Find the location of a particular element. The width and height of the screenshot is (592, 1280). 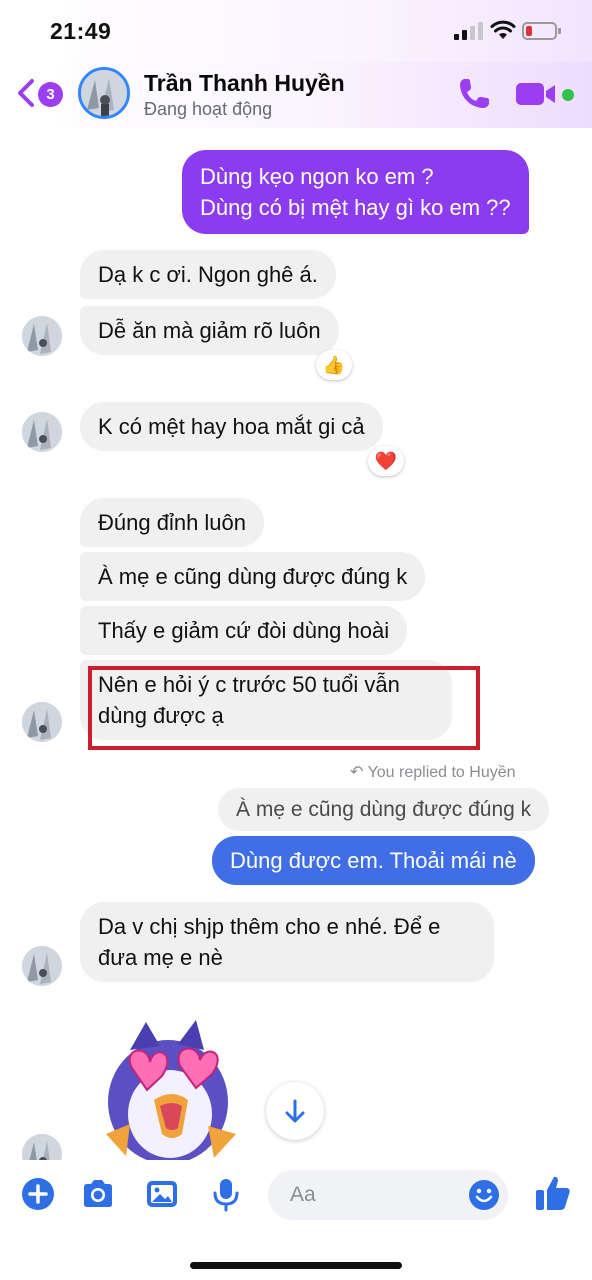

message-text-line: Dùng kẹo ngon ko em ? is located at coordinates (317, 176).